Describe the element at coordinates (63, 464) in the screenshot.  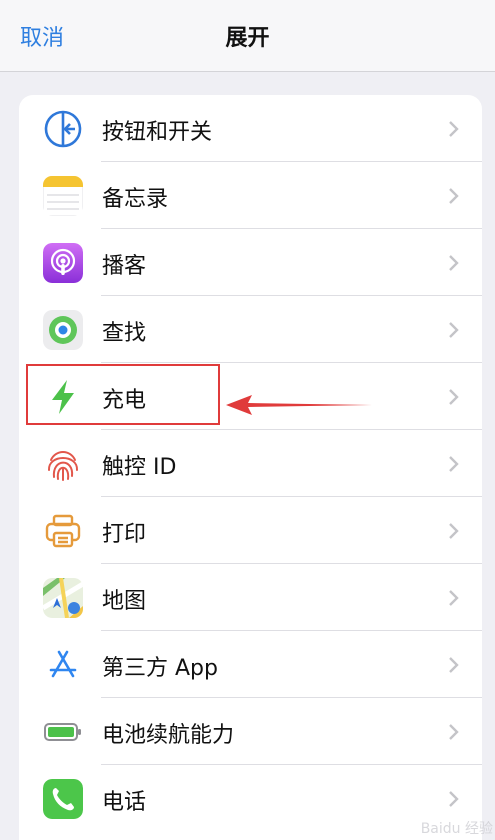
I see `fingerprint-icon` at that location.